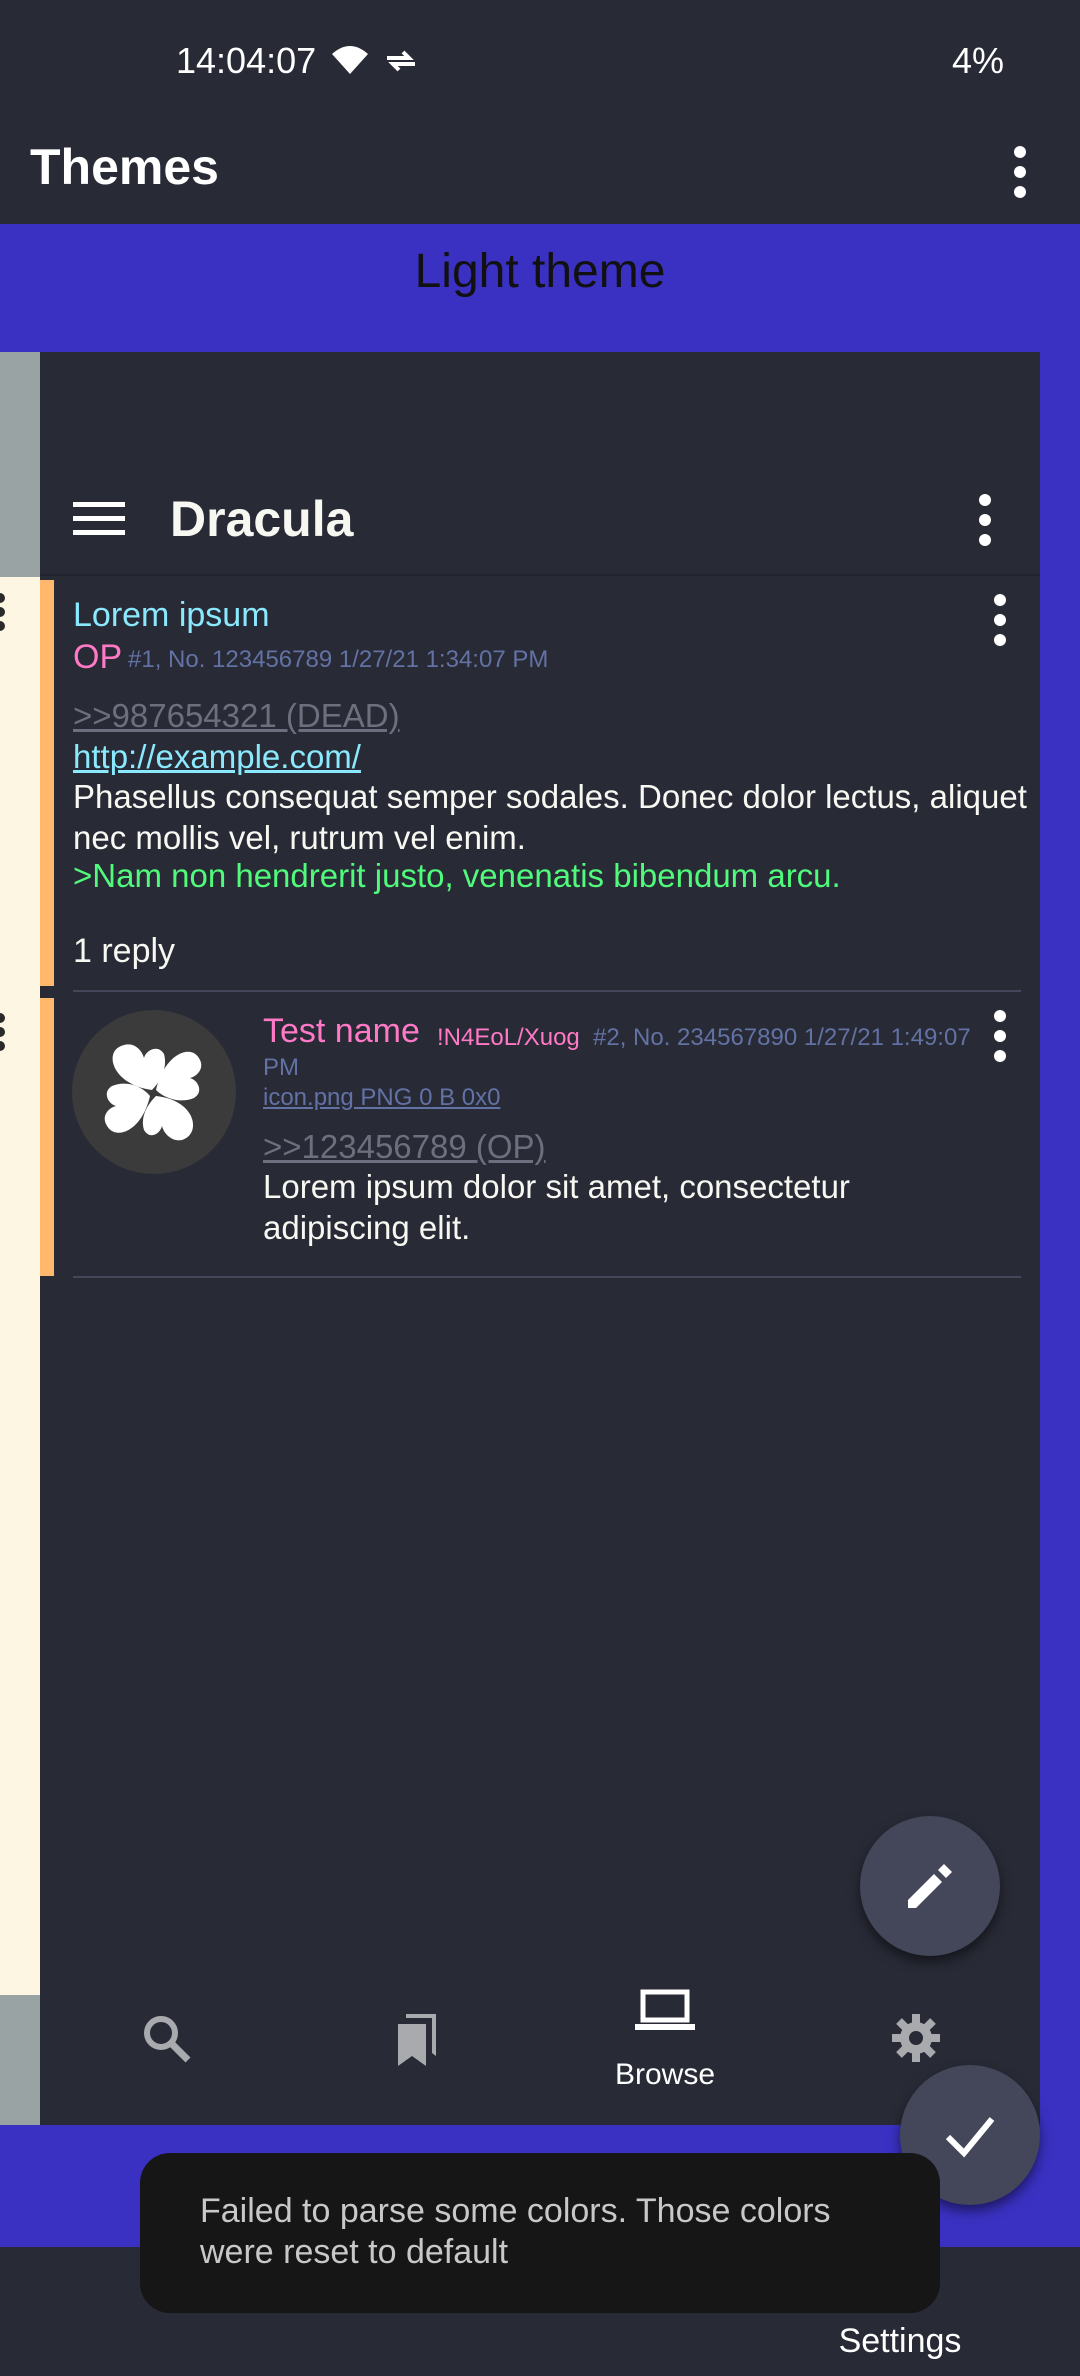 Image resolution: width=1080 pixels, height=2376 pixels. Describe the element at coordinates (665, 2009) in the screenshot. I see `laptop-icon` at that location.